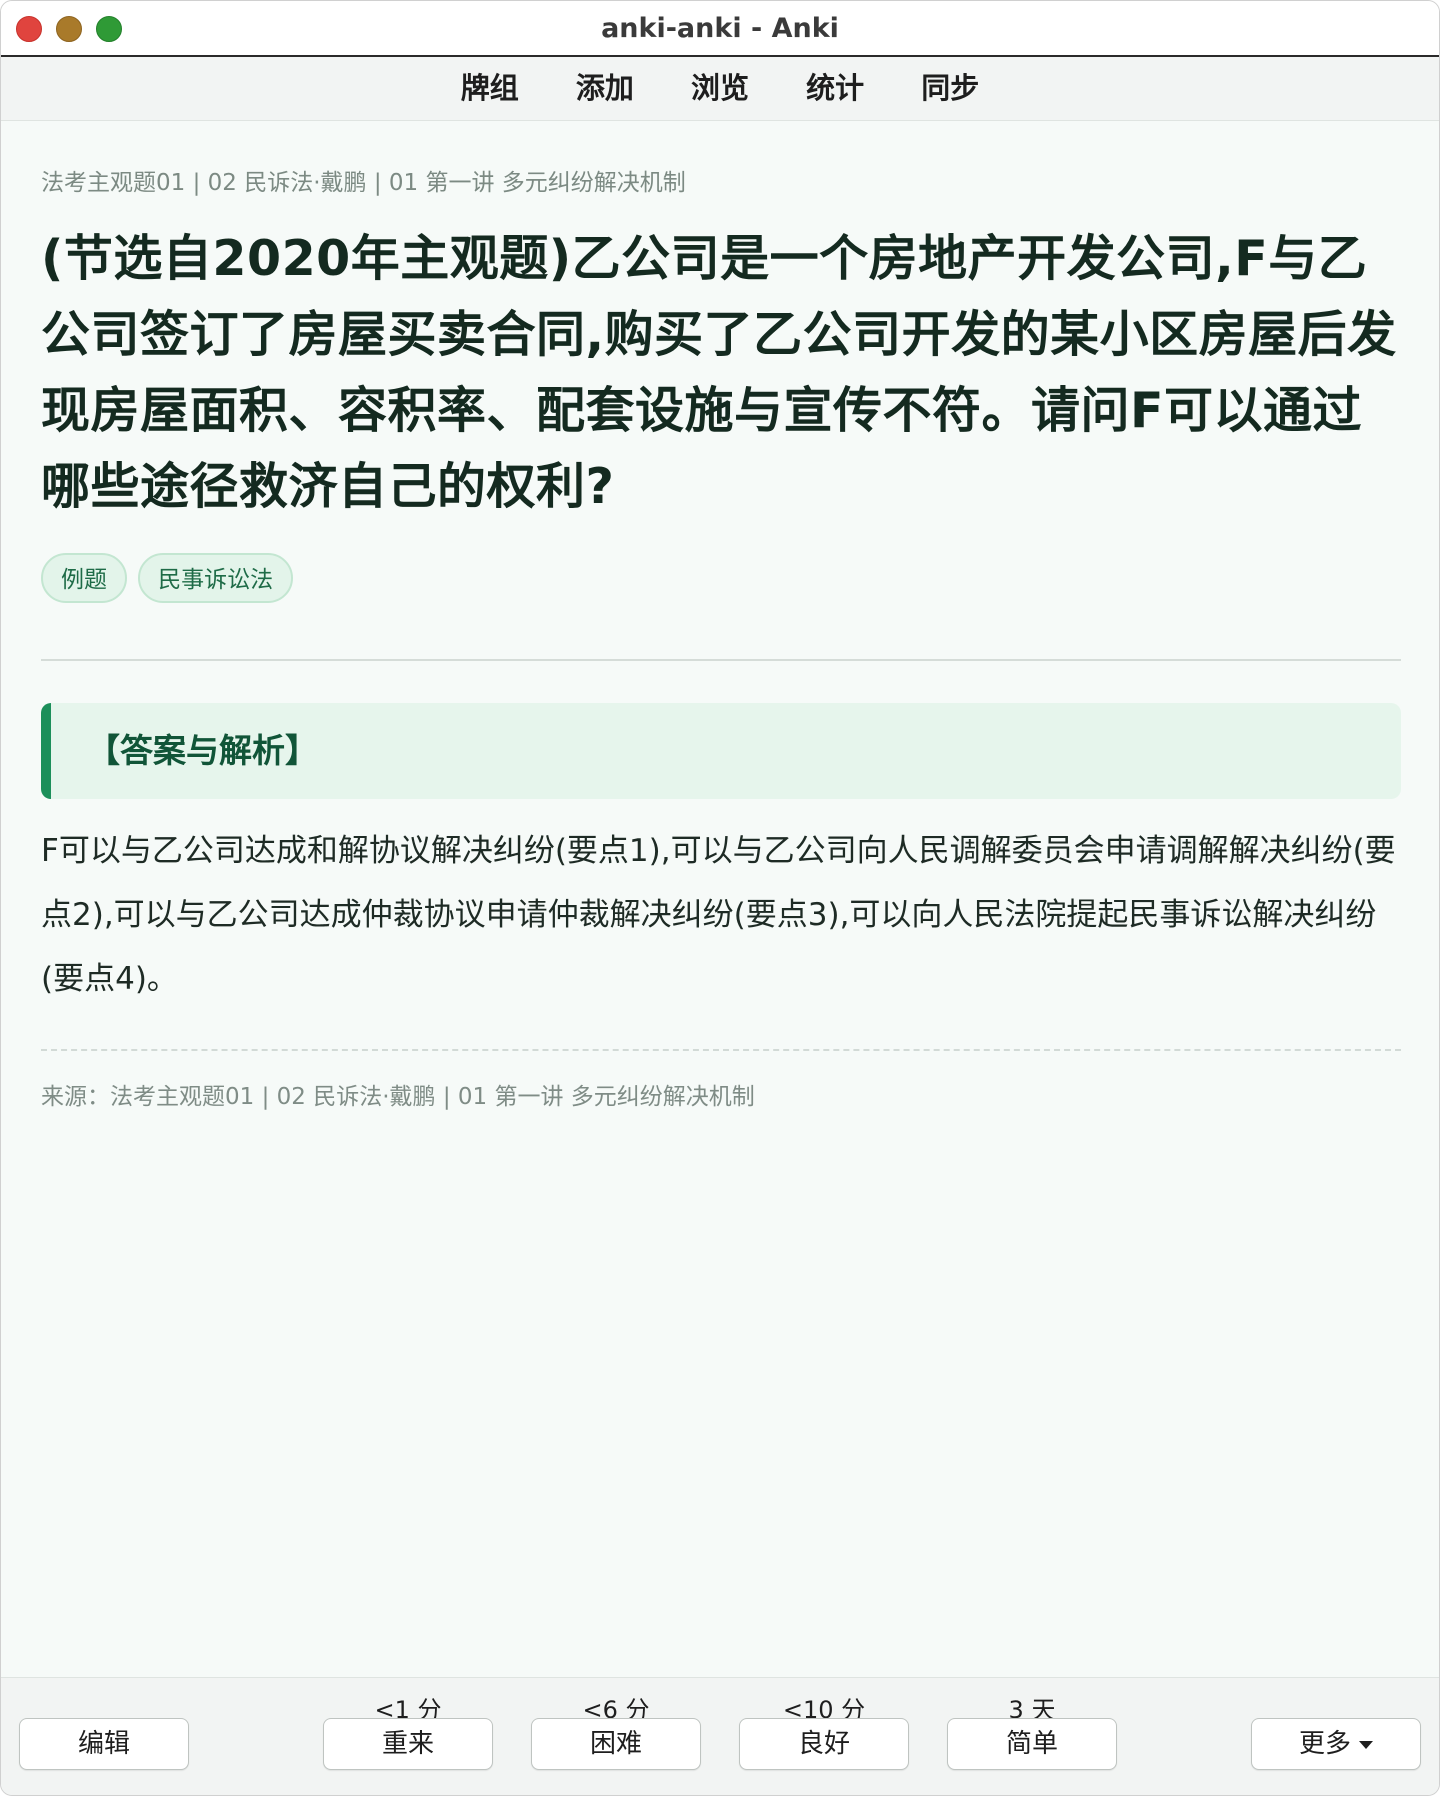  What do you see at coordinates (721, 660) in the screenshot?
I see `divider` at bounding box center [721, 660].